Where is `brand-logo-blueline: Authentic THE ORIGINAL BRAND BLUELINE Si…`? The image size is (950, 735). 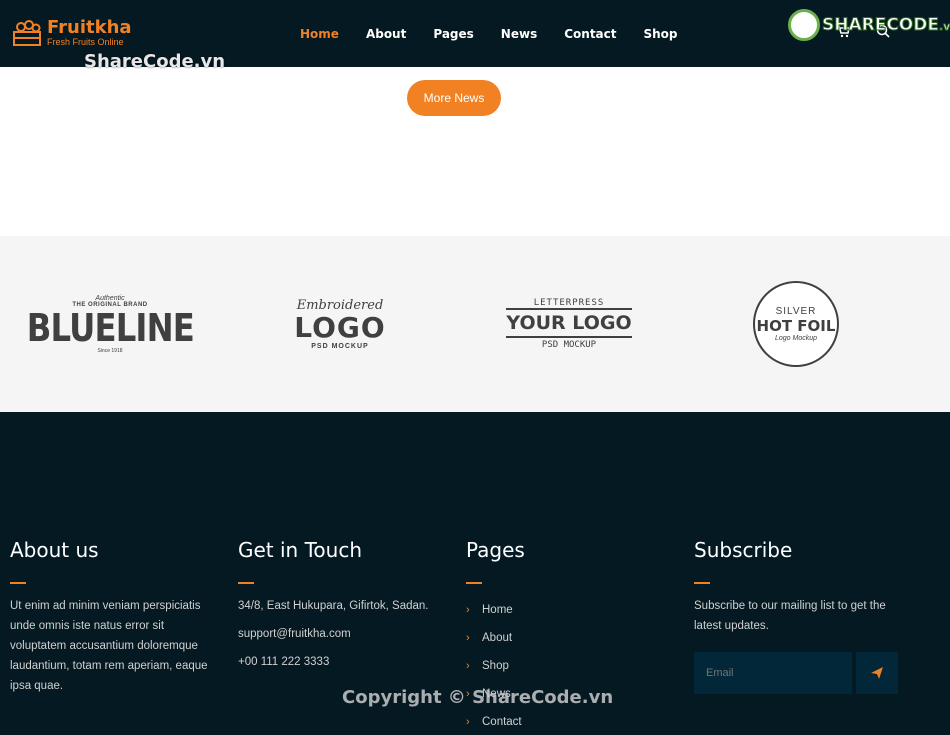 brand-logo-blueline: Authentic THE ORIGINAL BRAND BLUELINE Si… is located at coordinates (110, 324).